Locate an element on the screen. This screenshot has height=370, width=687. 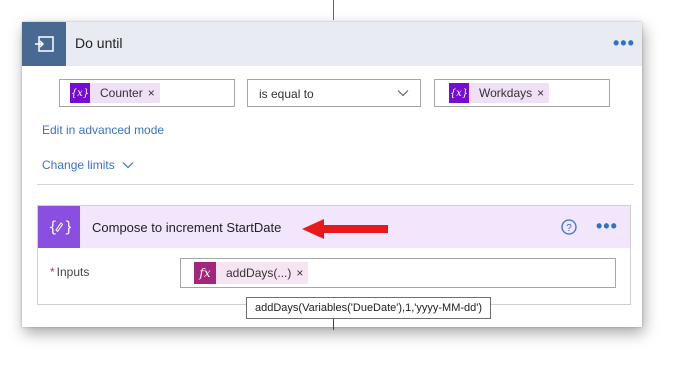
annotation-arrow-icon is located at coordinates (345, 229).